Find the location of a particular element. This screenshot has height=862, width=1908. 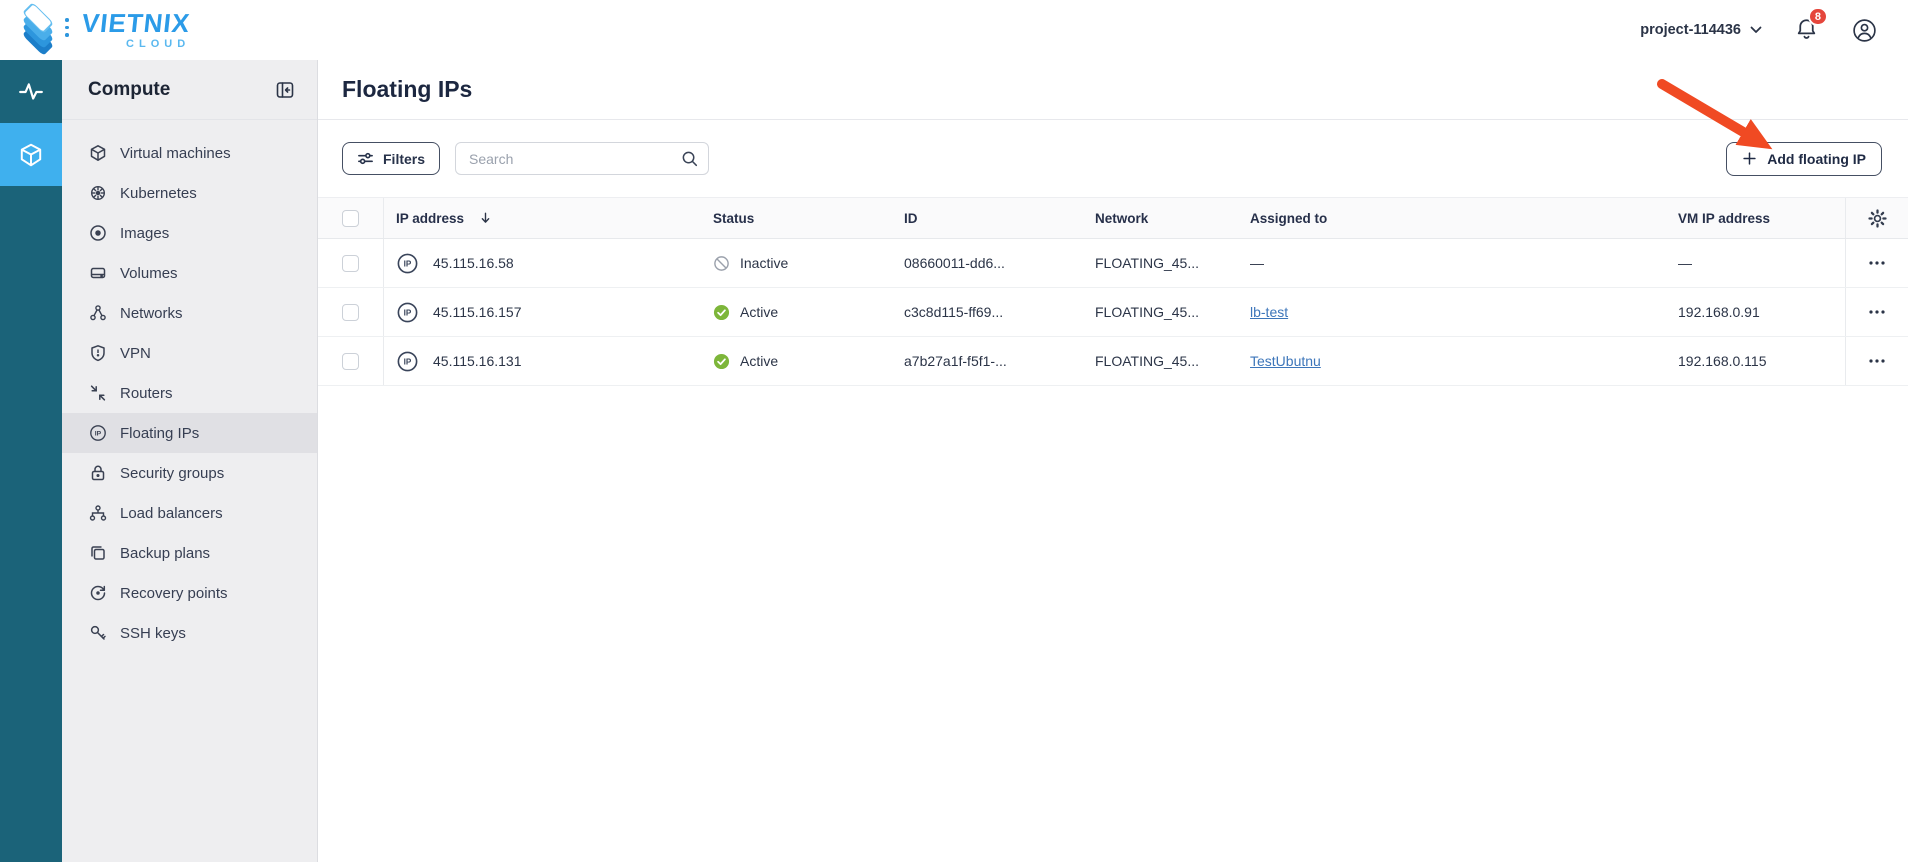

sidebar-item-backup-plans: Backup plans is located at coordinates (189, 553).